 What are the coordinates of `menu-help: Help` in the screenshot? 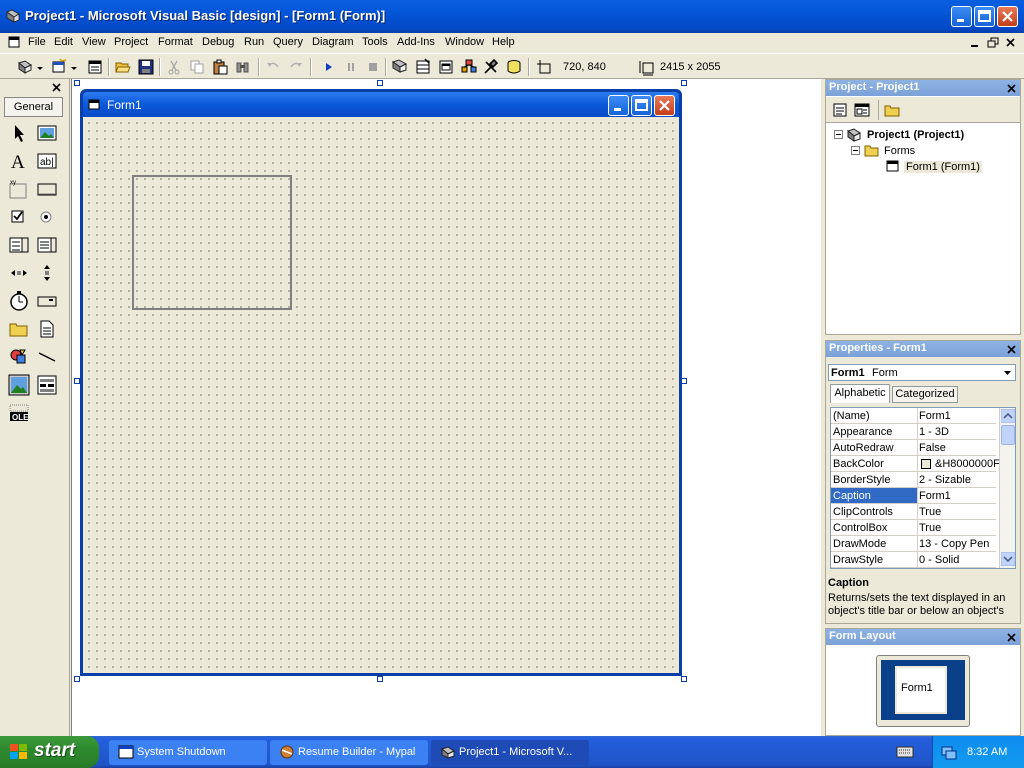 It's located at (503, 42).